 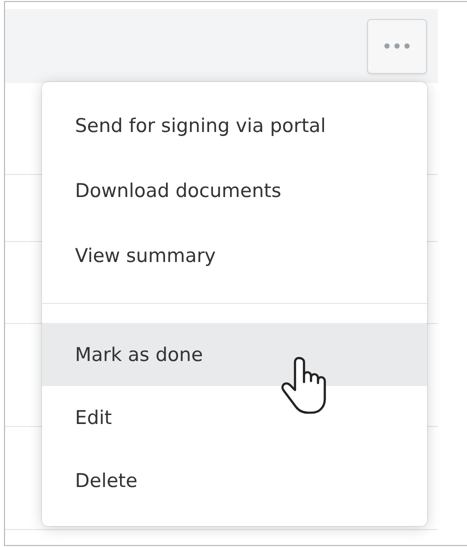 I want to click on more-button, so click(x=397, y=46).